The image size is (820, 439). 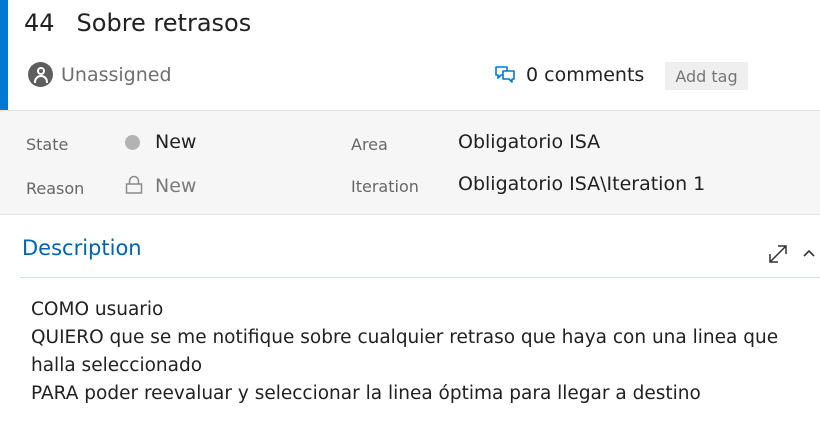 I want to click on description-line: halla seleccionado, so click(x=117, y=365).